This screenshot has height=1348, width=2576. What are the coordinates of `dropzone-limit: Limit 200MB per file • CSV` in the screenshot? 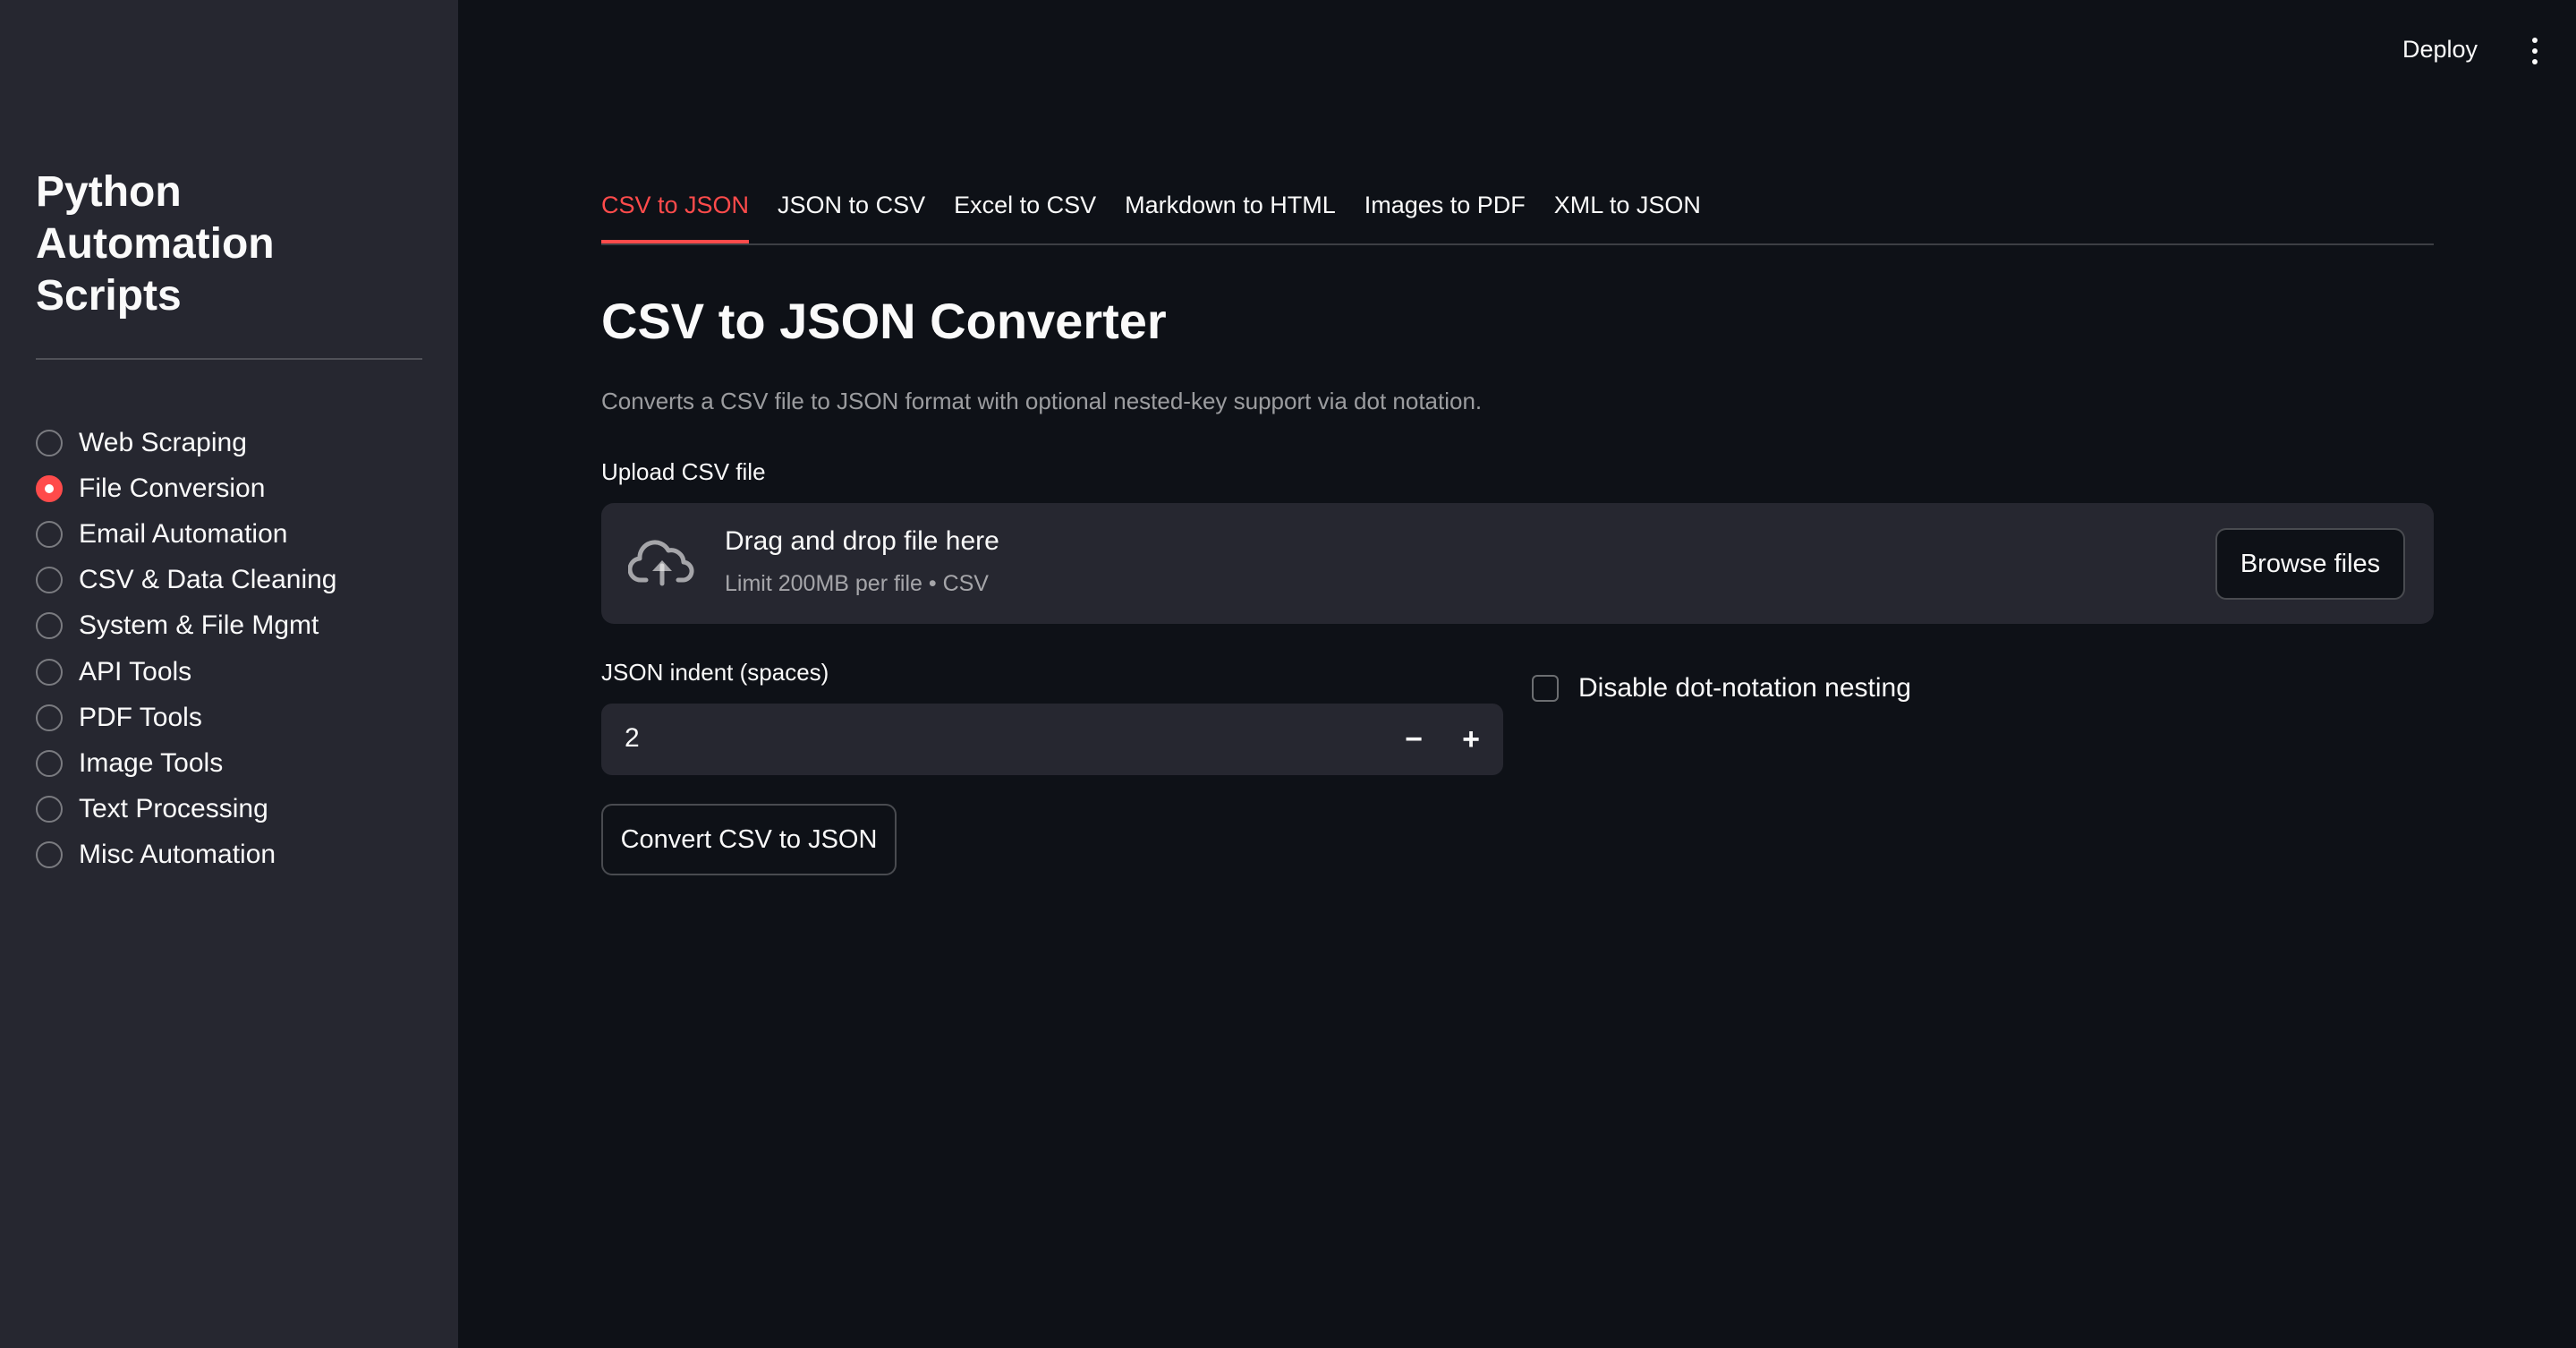 It's located at (857, 583).